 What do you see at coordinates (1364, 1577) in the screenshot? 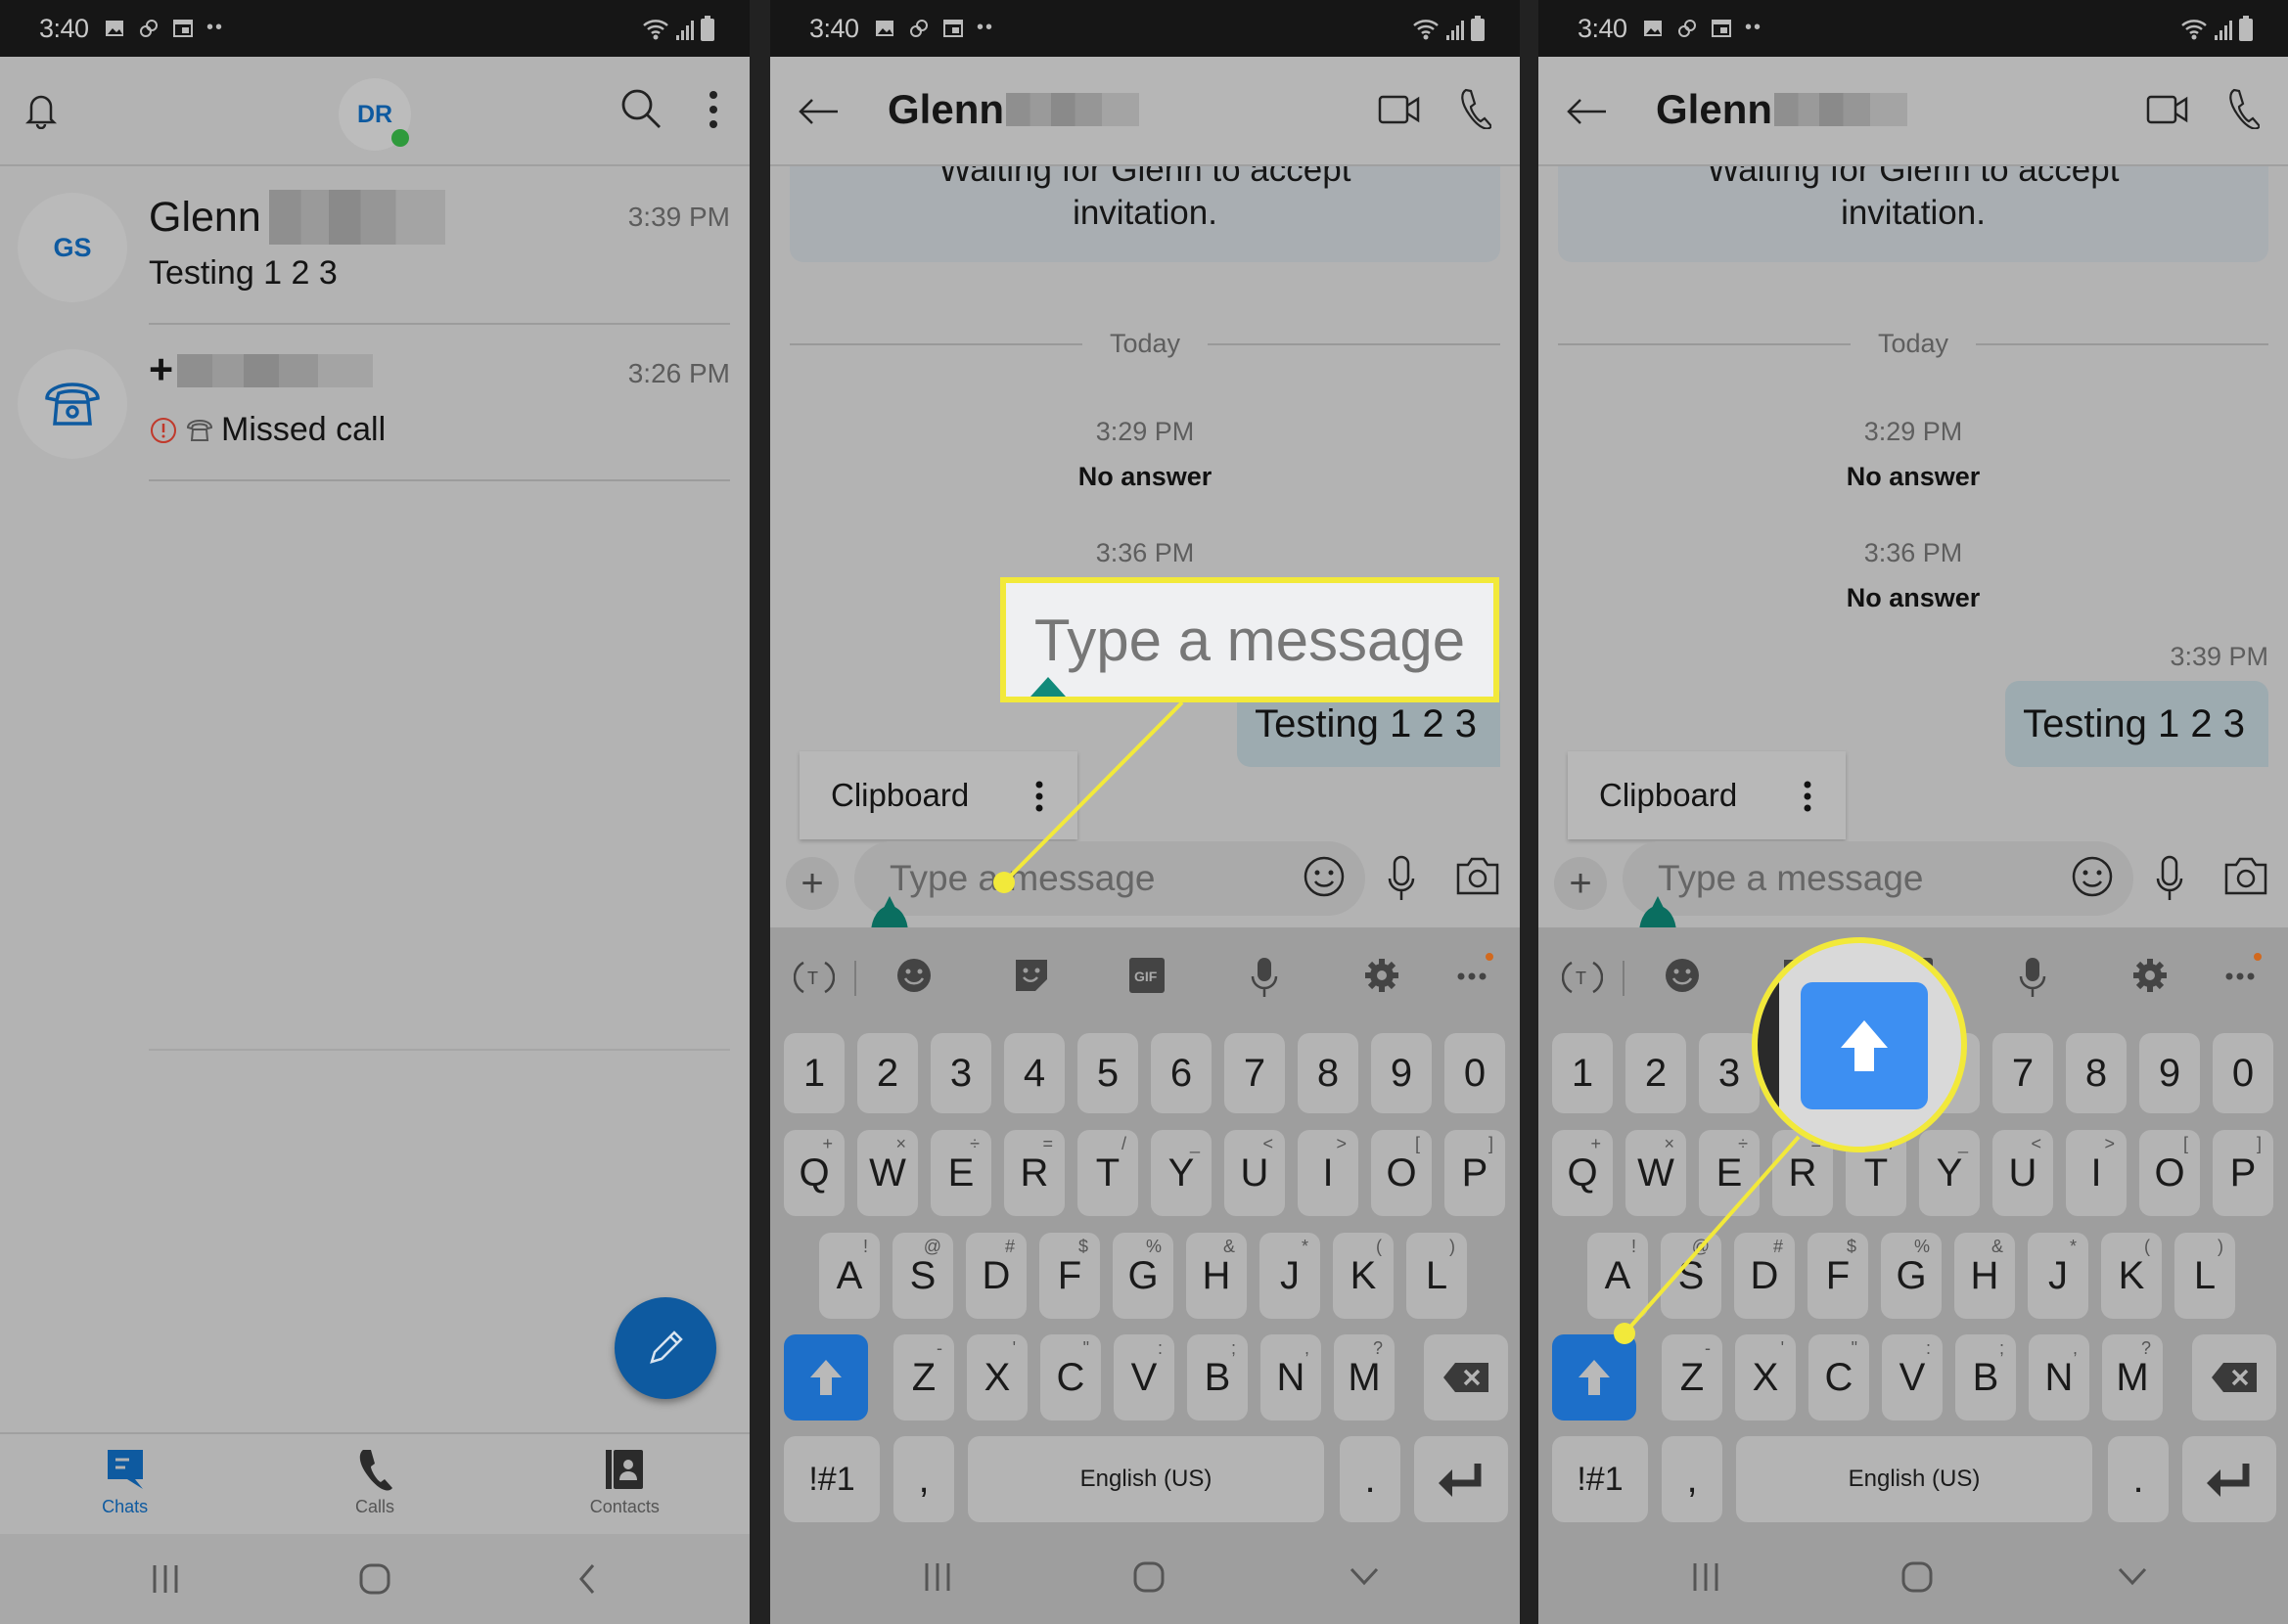
I see `hide-keyboard-icon` at bounding box center [1364, 1577].